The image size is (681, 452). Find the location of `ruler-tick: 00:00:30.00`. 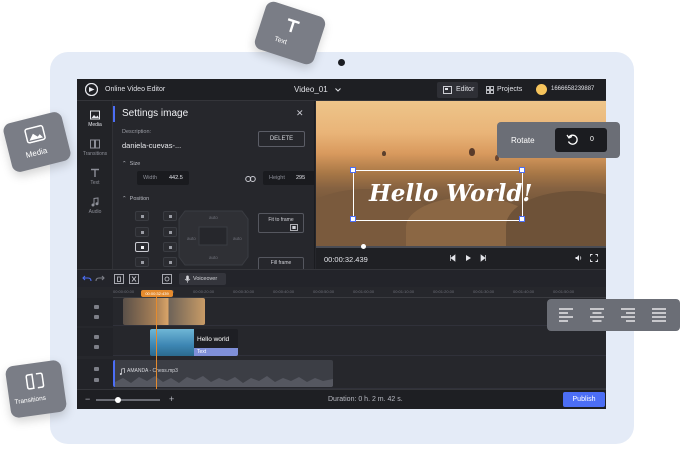

ruler-tick: 00:00:30.00 is located at coordinates (244, 291).